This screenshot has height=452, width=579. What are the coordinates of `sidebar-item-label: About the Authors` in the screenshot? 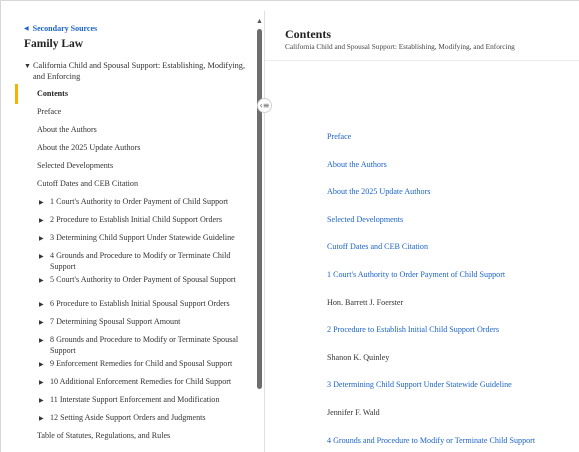 It's located at (67, 129).